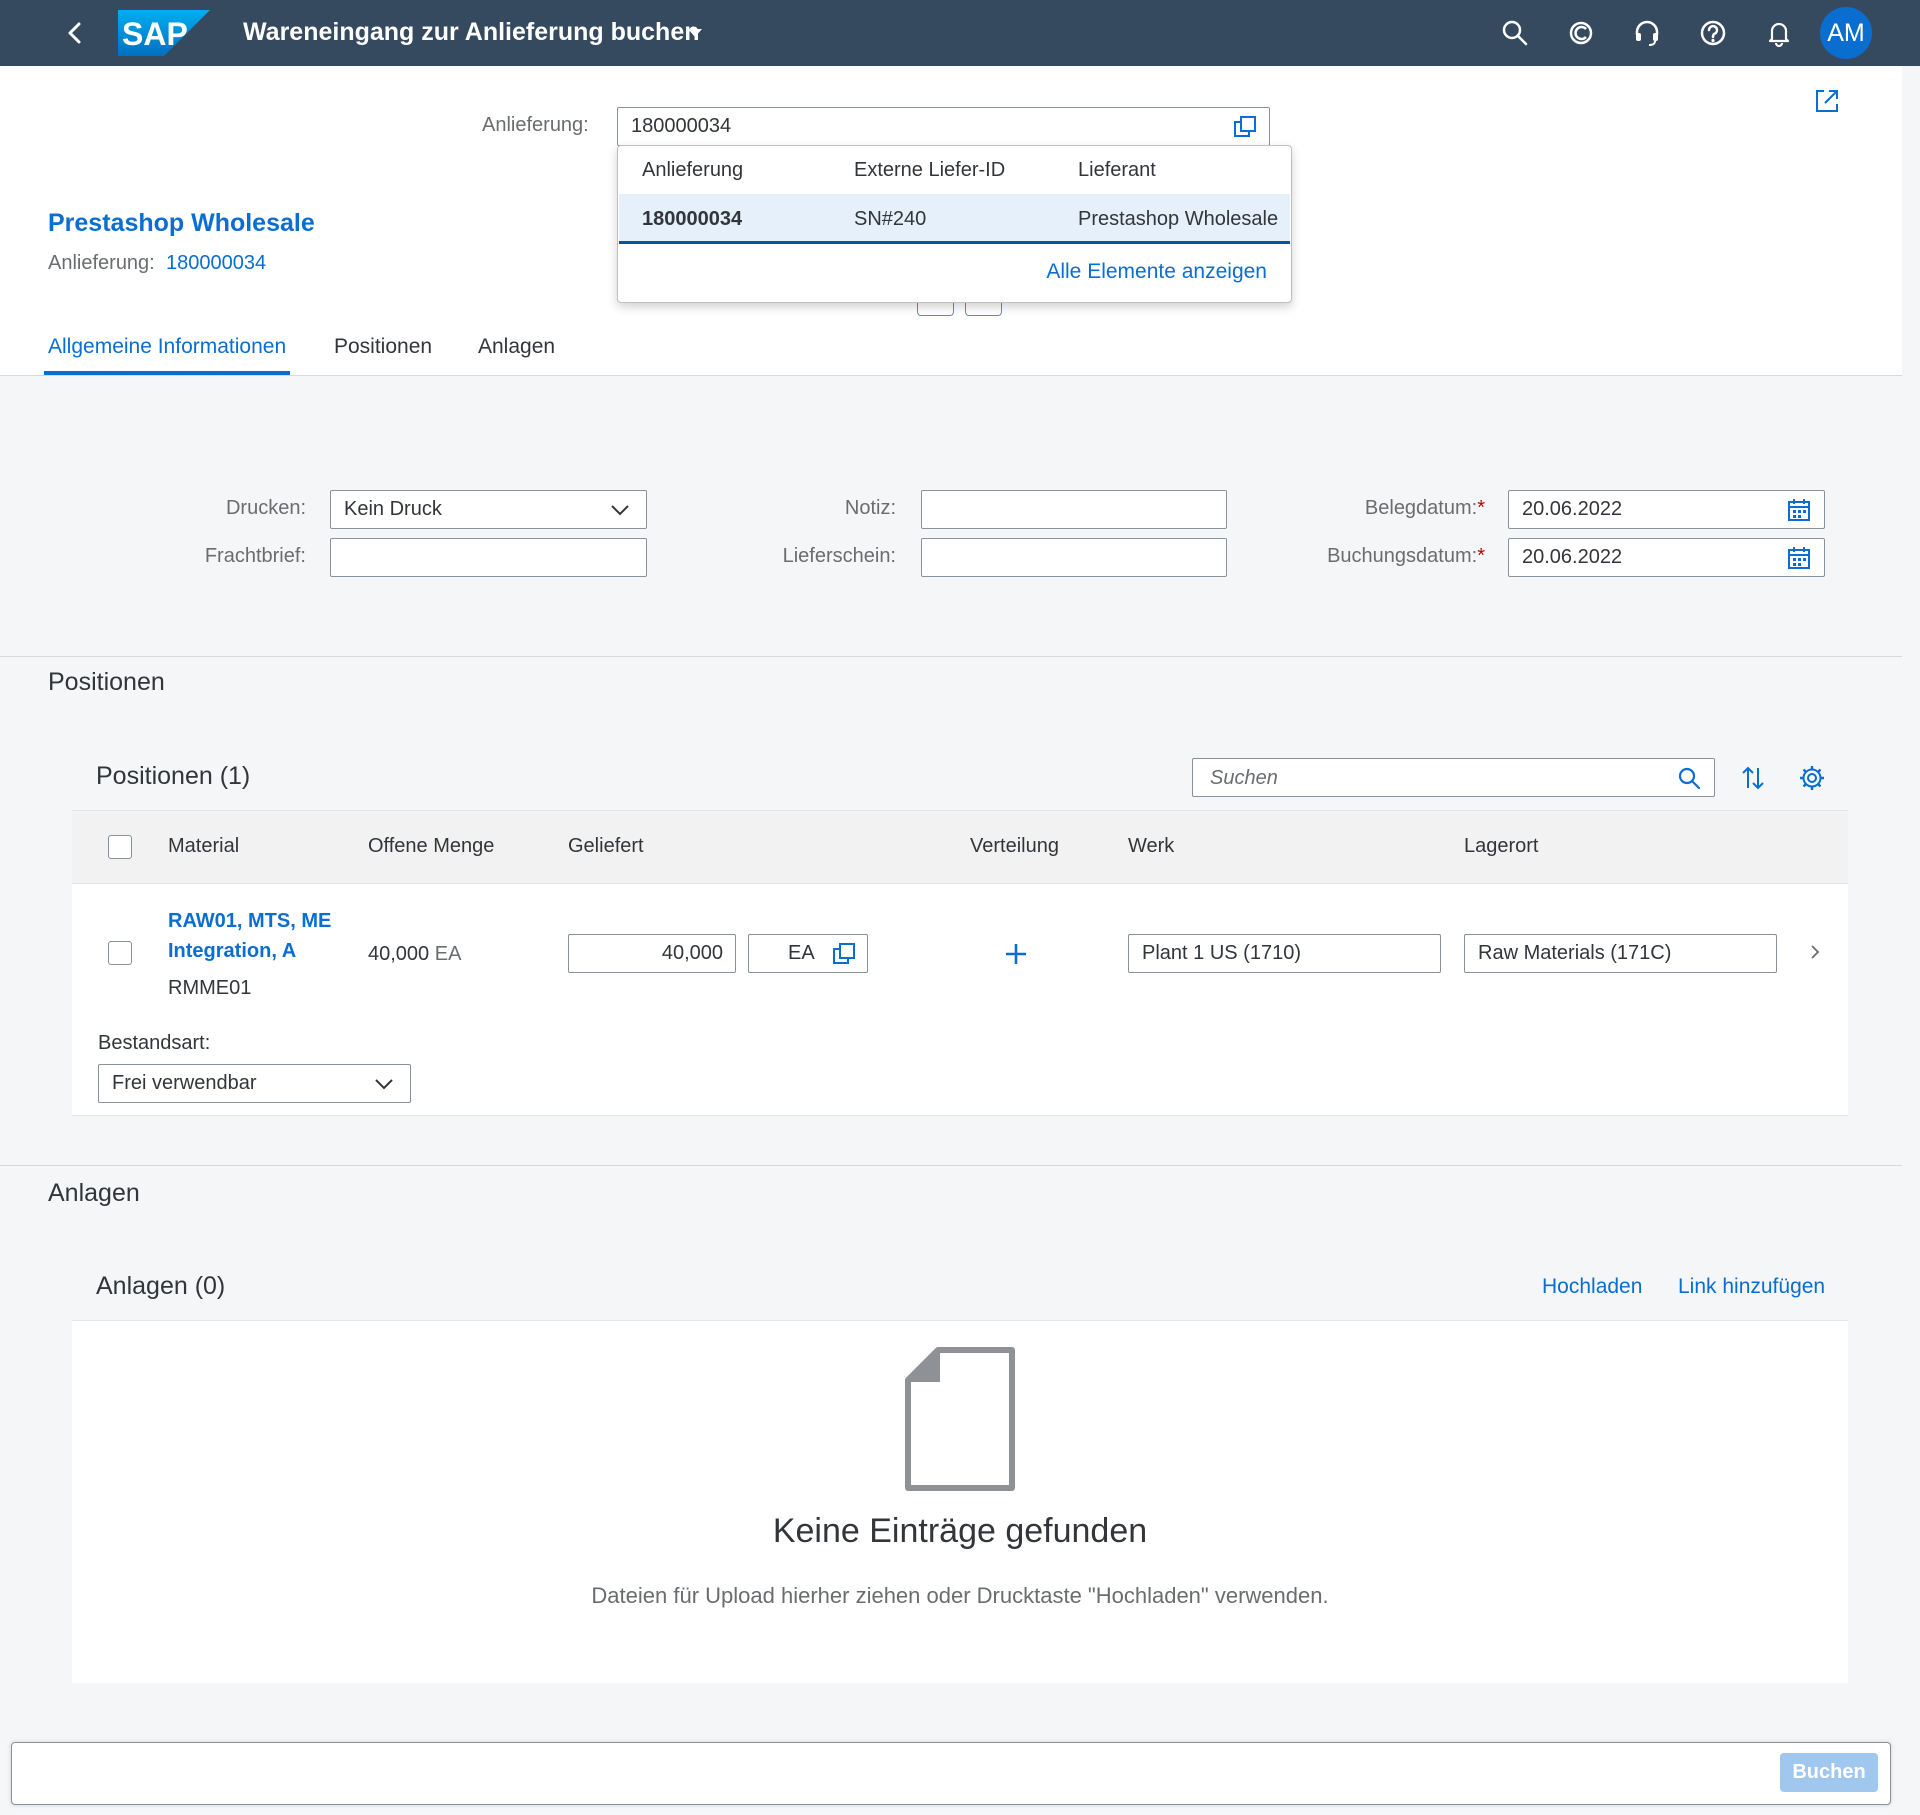 The height and width of the screenshot is (1815, 1920). Describe the element at coordinates (1074, 509) in the screenshot. I see `notiz-input` at that location.